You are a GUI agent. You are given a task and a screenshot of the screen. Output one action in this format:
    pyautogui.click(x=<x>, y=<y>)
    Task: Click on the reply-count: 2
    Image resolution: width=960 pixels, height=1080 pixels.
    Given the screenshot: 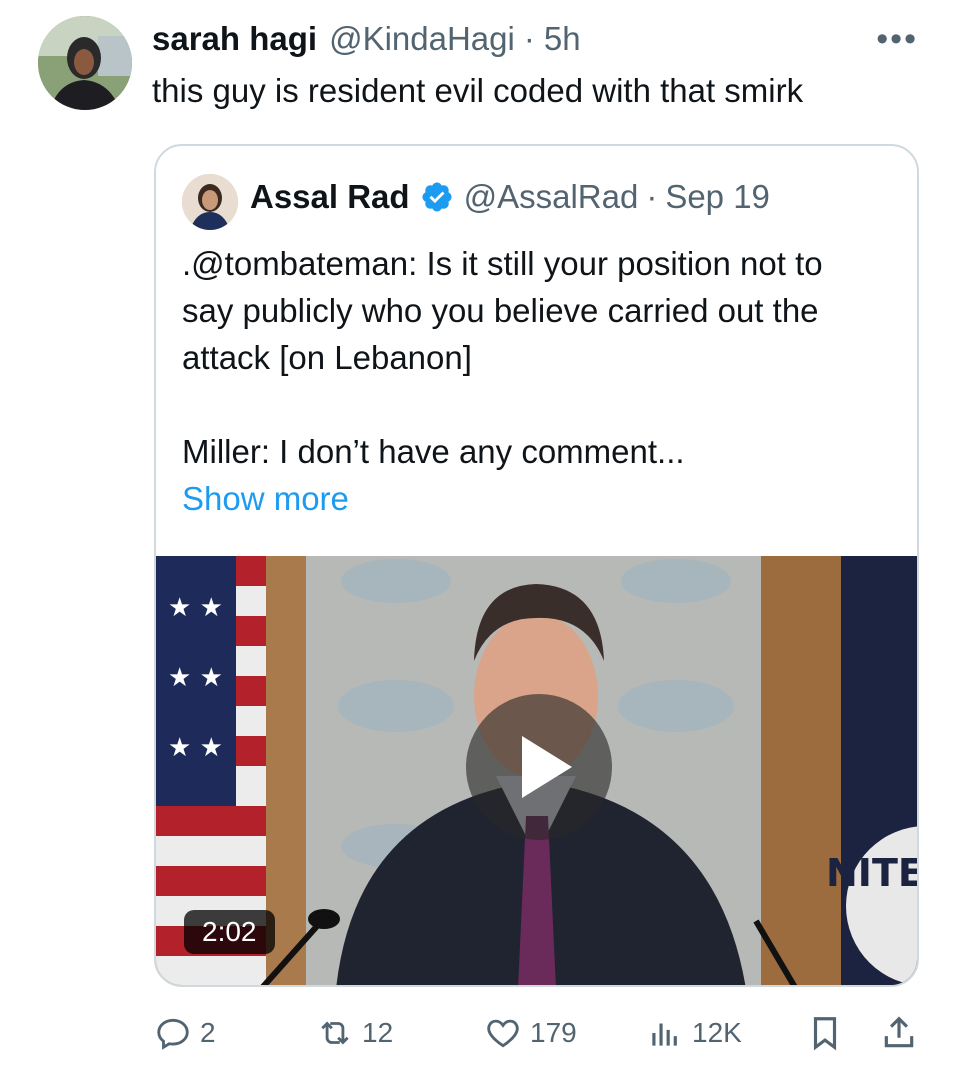 What is the action you would take?
    pyautogui.click(x=208, y=1032)
    